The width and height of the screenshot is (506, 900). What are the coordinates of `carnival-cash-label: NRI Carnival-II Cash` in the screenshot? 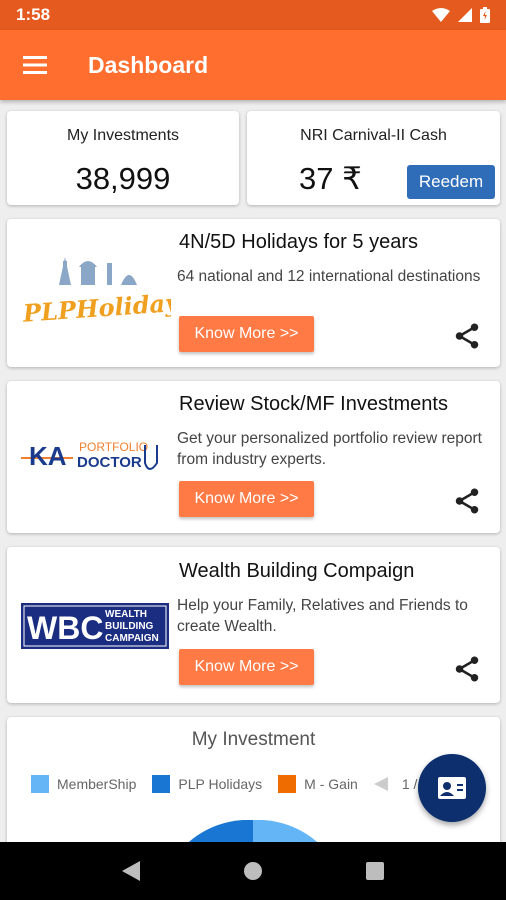 It's located at (373, 135).